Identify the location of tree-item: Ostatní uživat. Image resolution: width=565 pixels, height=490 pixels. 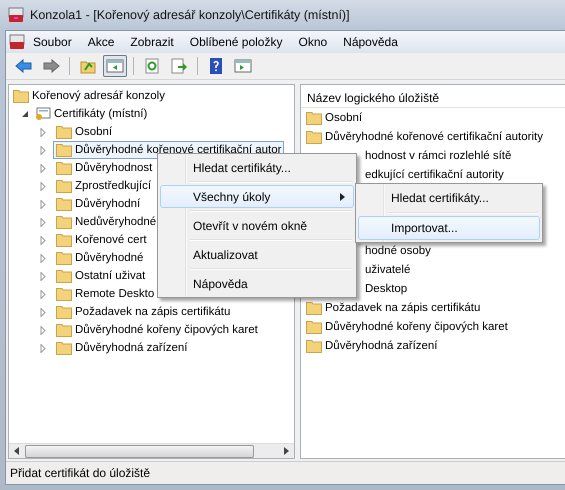
(110, 276).